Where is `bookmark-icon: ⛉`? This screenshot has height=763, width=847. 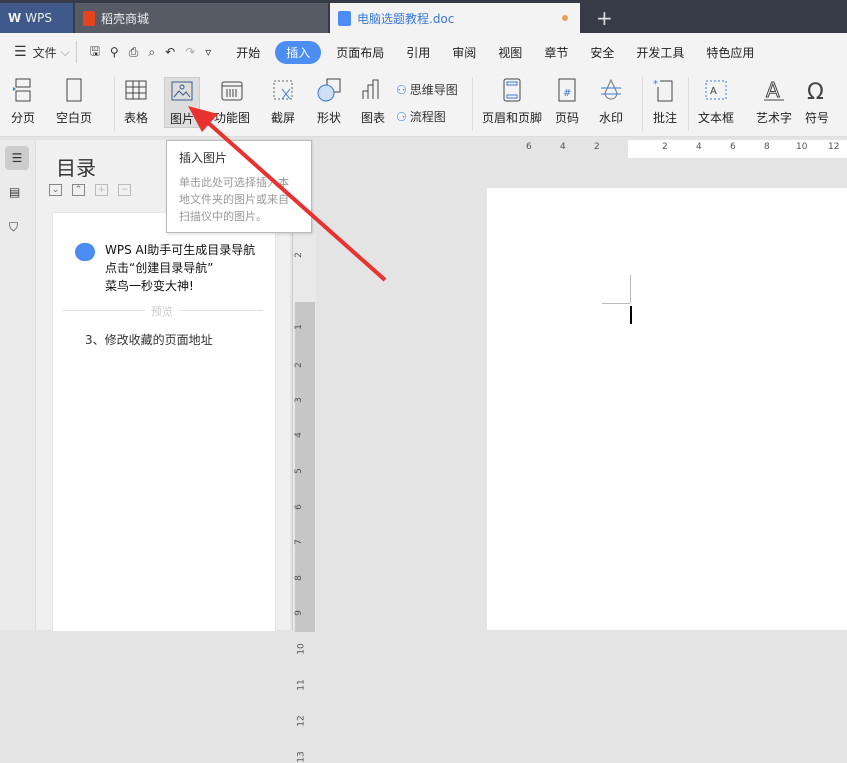 bookmark-icon: ⛉ is located at coordinates (13, 227).